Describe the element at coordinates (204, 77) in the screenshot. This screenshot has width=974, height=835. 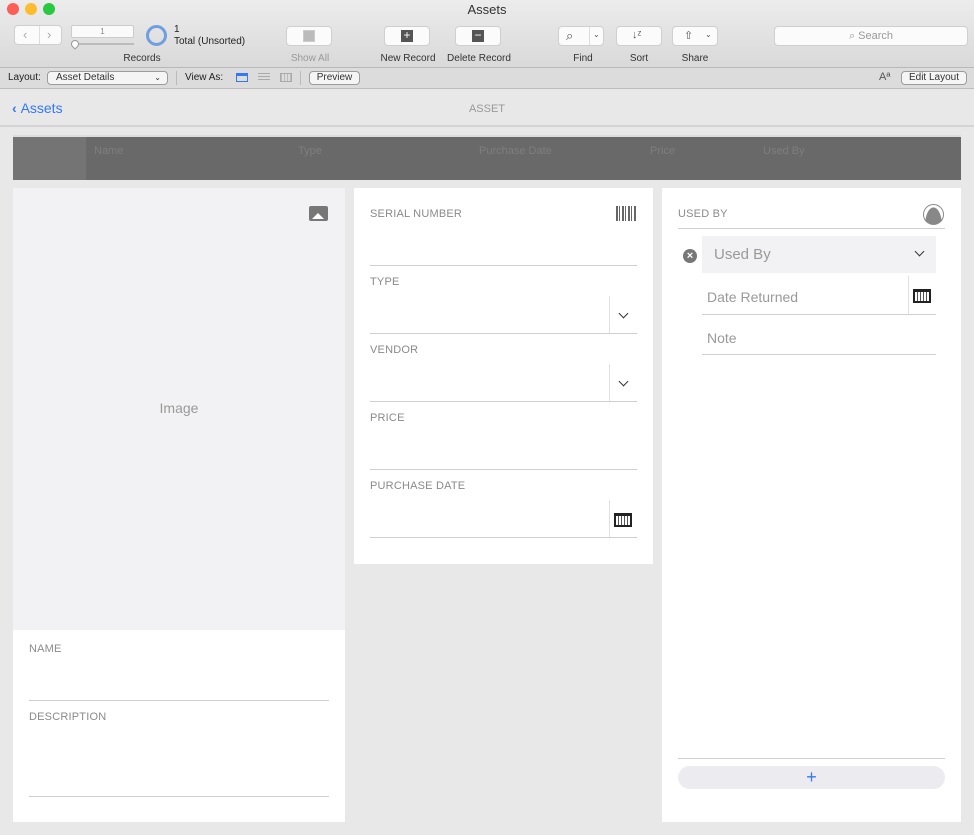
I see `view-as-label: View As:` at that location.